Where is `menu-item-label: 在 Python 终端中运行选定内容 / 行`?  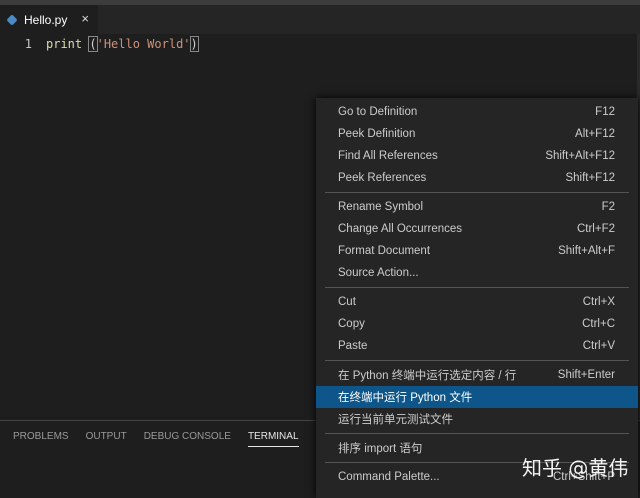
menu-item-label: 在 Python 终端中运行选定内容 / 行 is located at coordinates (427, 376).